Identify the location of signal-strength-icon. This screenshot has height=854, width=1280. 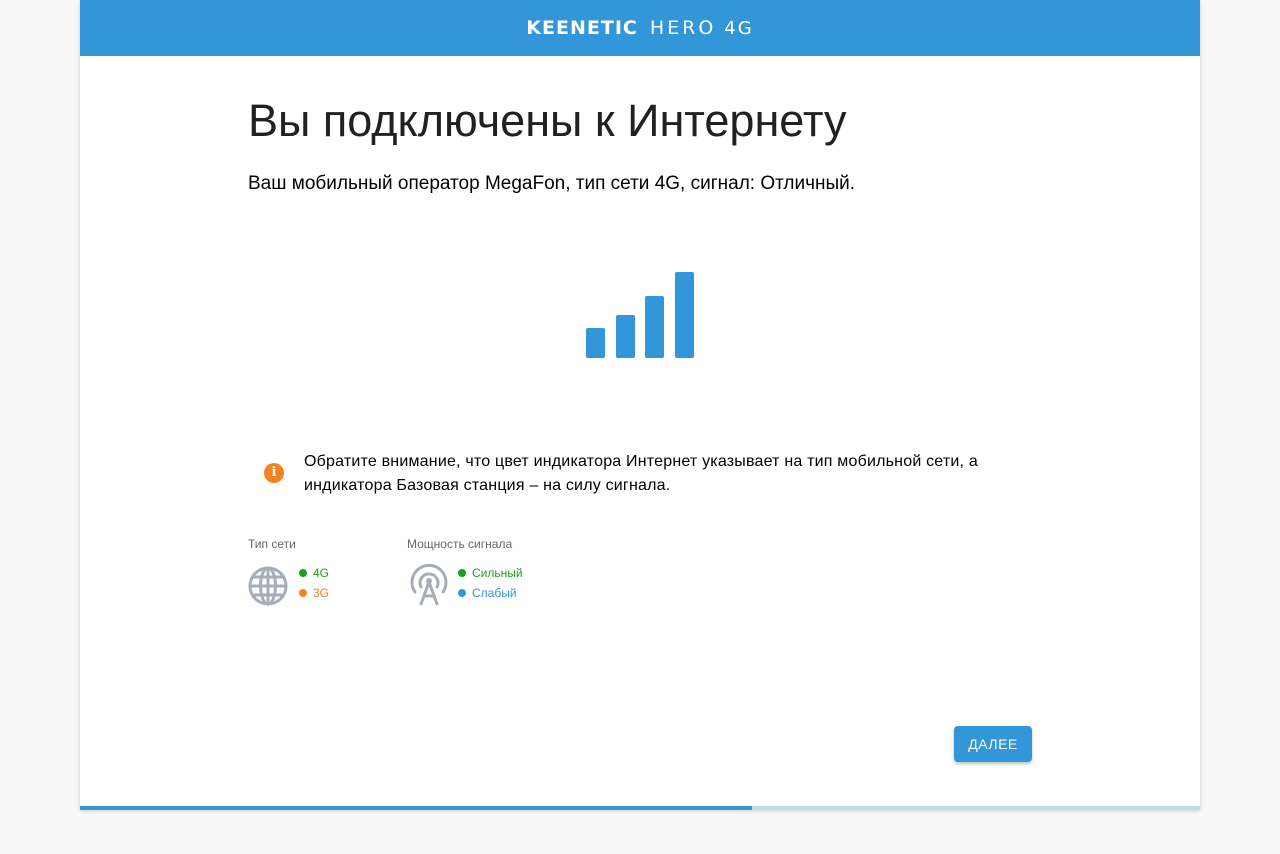
(640, 314).